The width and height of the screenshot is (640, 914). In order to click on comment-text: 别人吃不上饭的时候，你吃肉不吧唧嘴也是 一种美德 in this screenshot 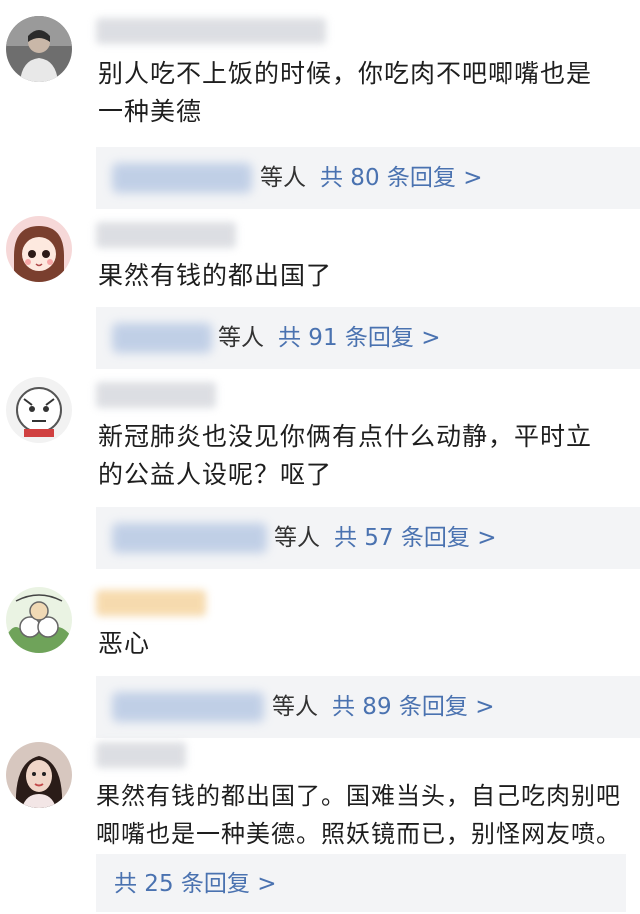, I will do `click(345, 92)`.